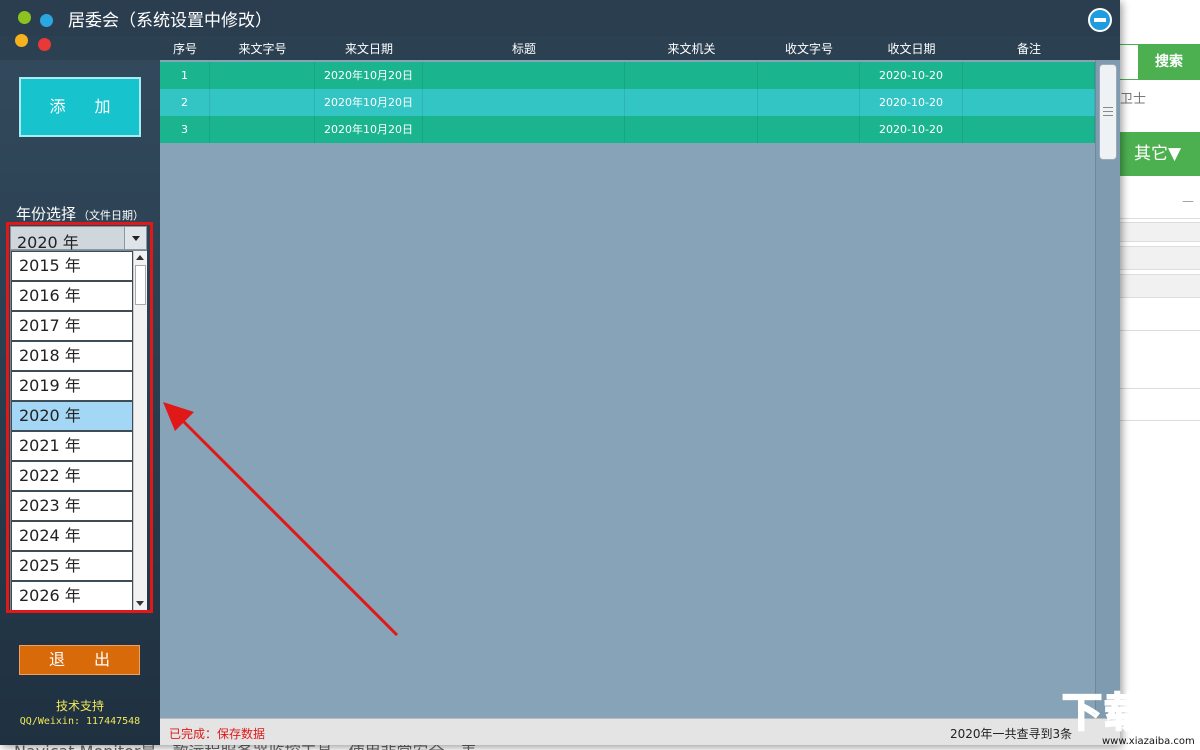  Describe the element at coordinates (80, 721) in the screenshot. I see `tech-support-contact: QQ/Weixin: 117447548` at that location.